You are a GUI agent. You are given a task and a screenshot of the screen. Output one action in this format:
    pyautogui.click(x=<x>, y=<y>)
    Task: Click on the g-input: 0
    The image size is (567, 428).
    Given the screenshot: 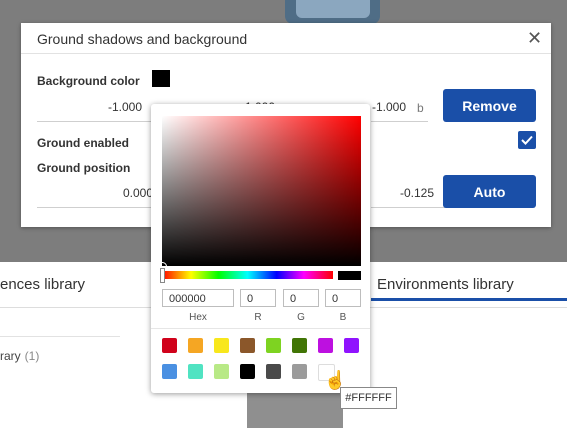 What is the action you would take?
    pyautogui.click(x=301, y=298)
    